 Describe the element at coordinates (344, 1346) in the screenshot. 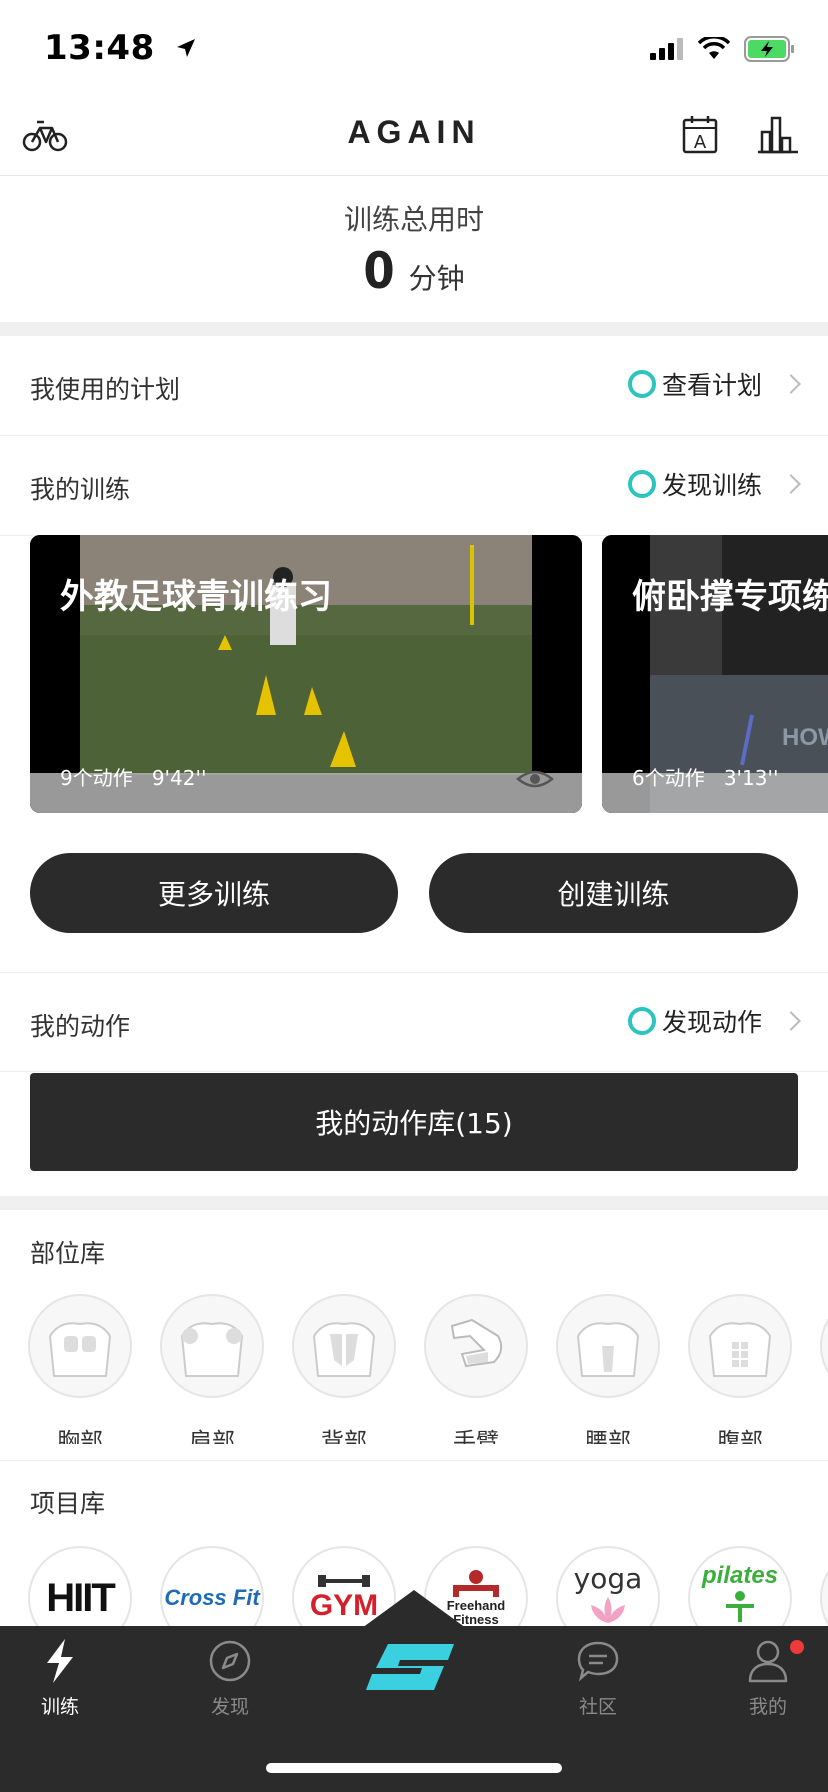

I see `back-icon` at that location.